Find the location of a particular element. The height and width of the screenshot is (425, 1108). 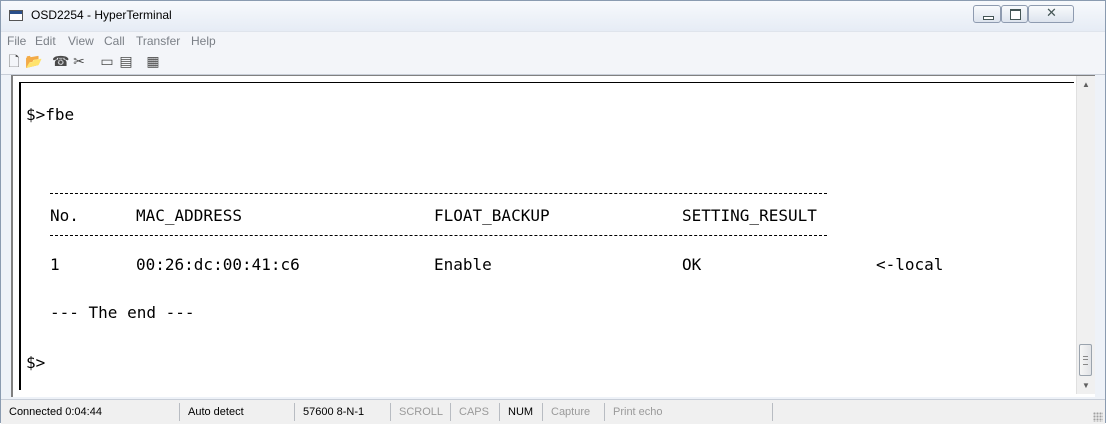

vertical-scrollbar: ▲ ▼ is located at coordinates (1085, 235).